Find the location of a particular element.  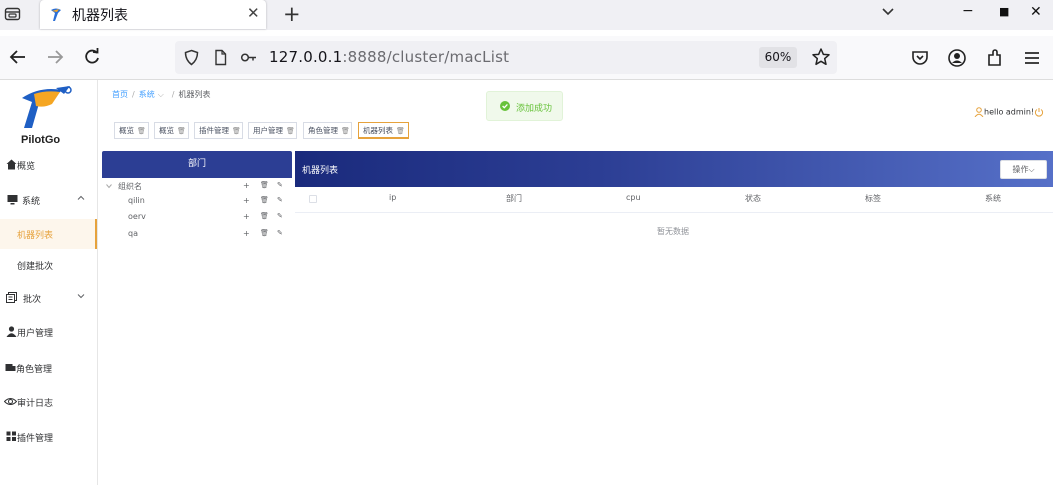

shield-icon is located at coordinates (191, 57).